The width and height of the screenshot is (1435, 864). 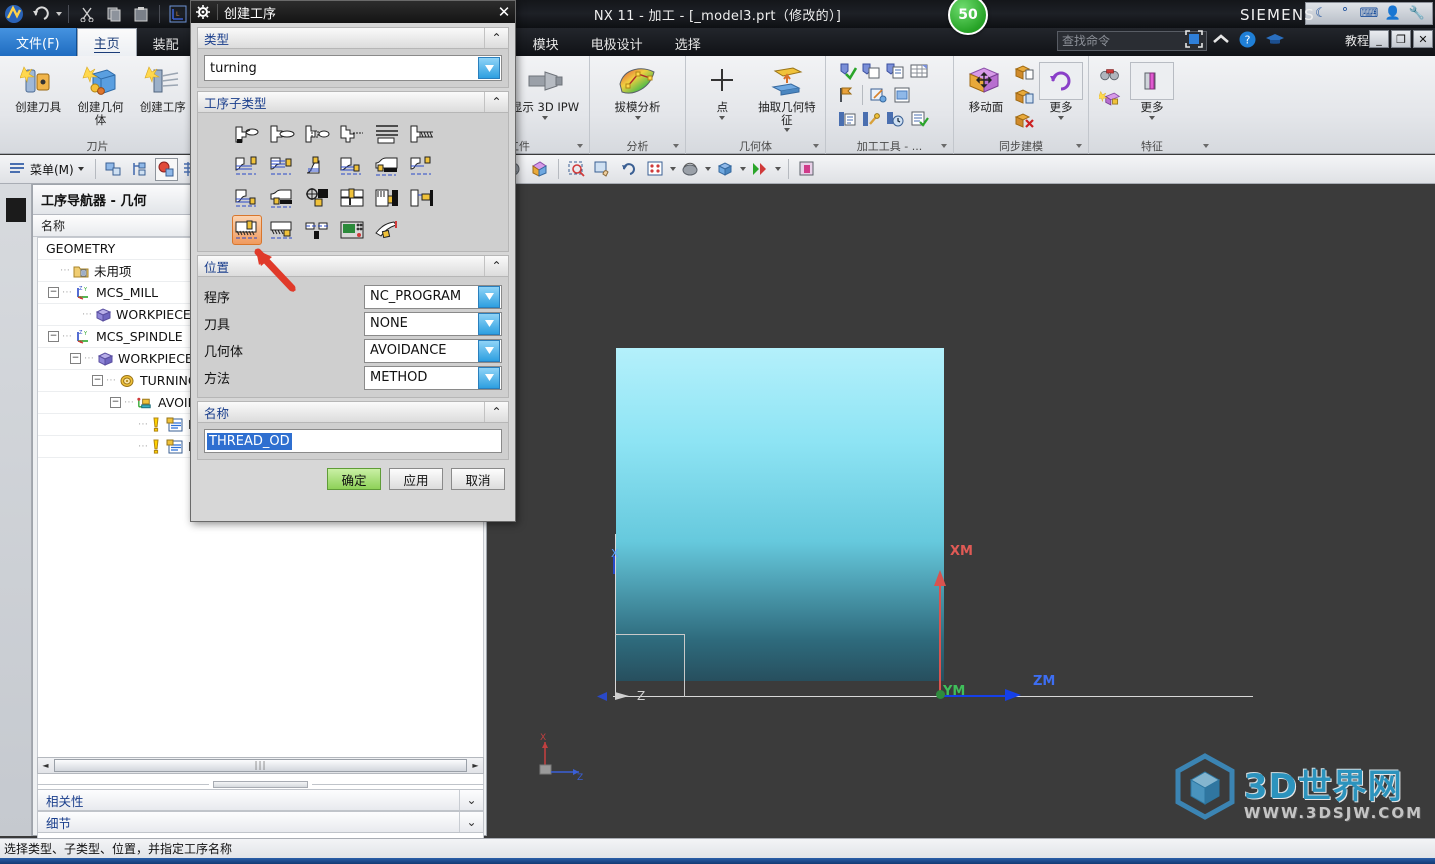 I want to click on create-geometry-button: 创建几何体, so click(x=100, y=94).